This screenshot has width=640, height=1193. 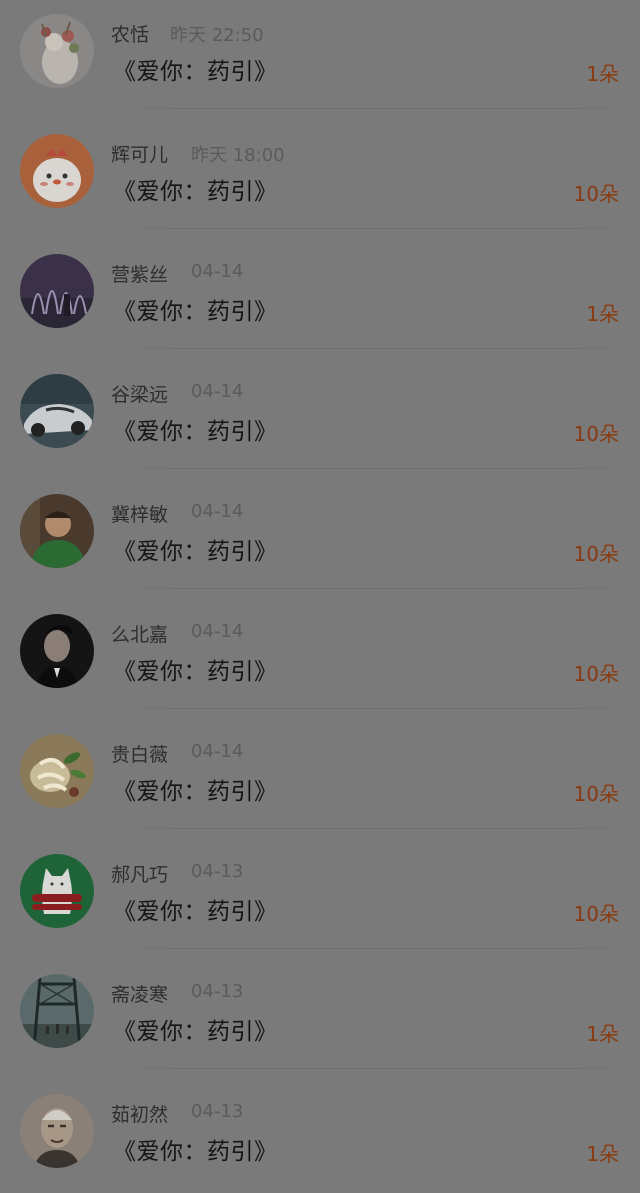 I want to click on list-item: 贵白薇 04-14 《爱你：药引》 10朵, so click(x=320, y=780).